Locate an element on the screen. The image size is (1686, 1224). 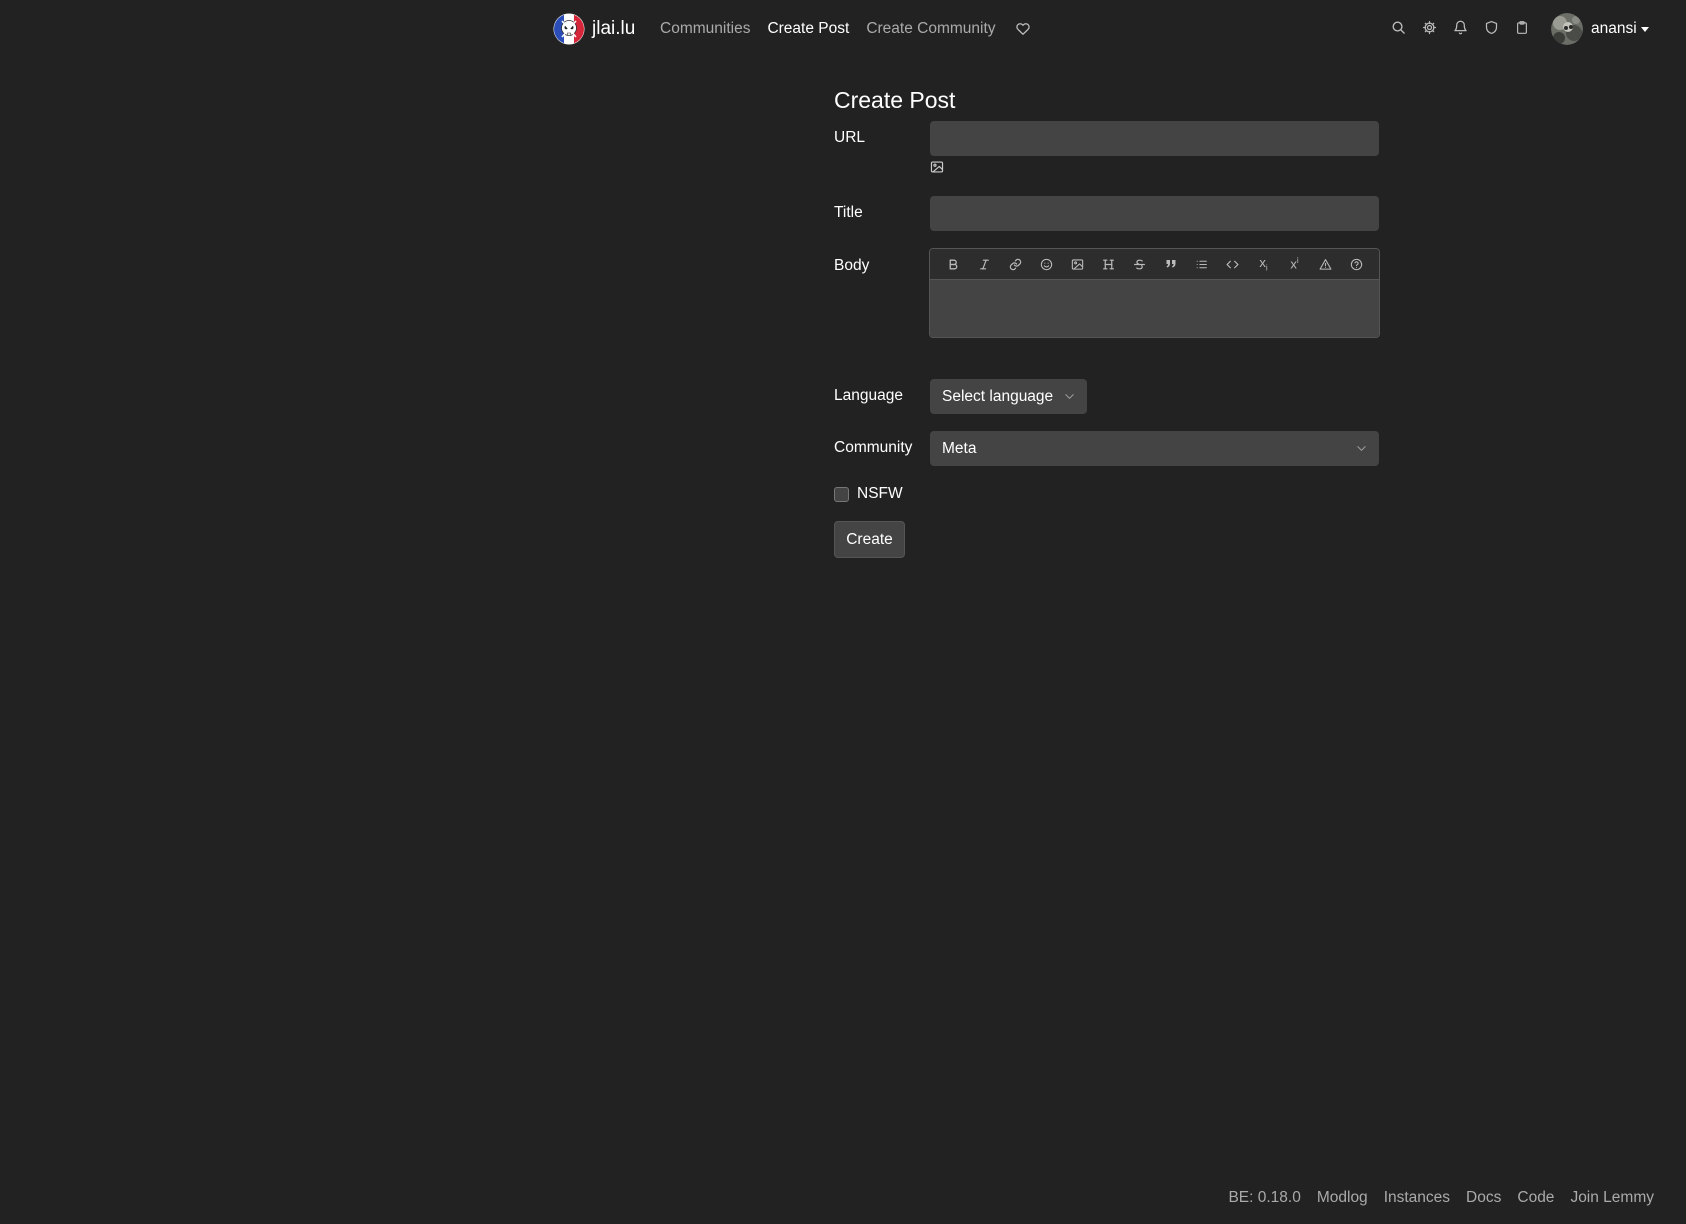
italic-button is located at coordinates (984, 264).